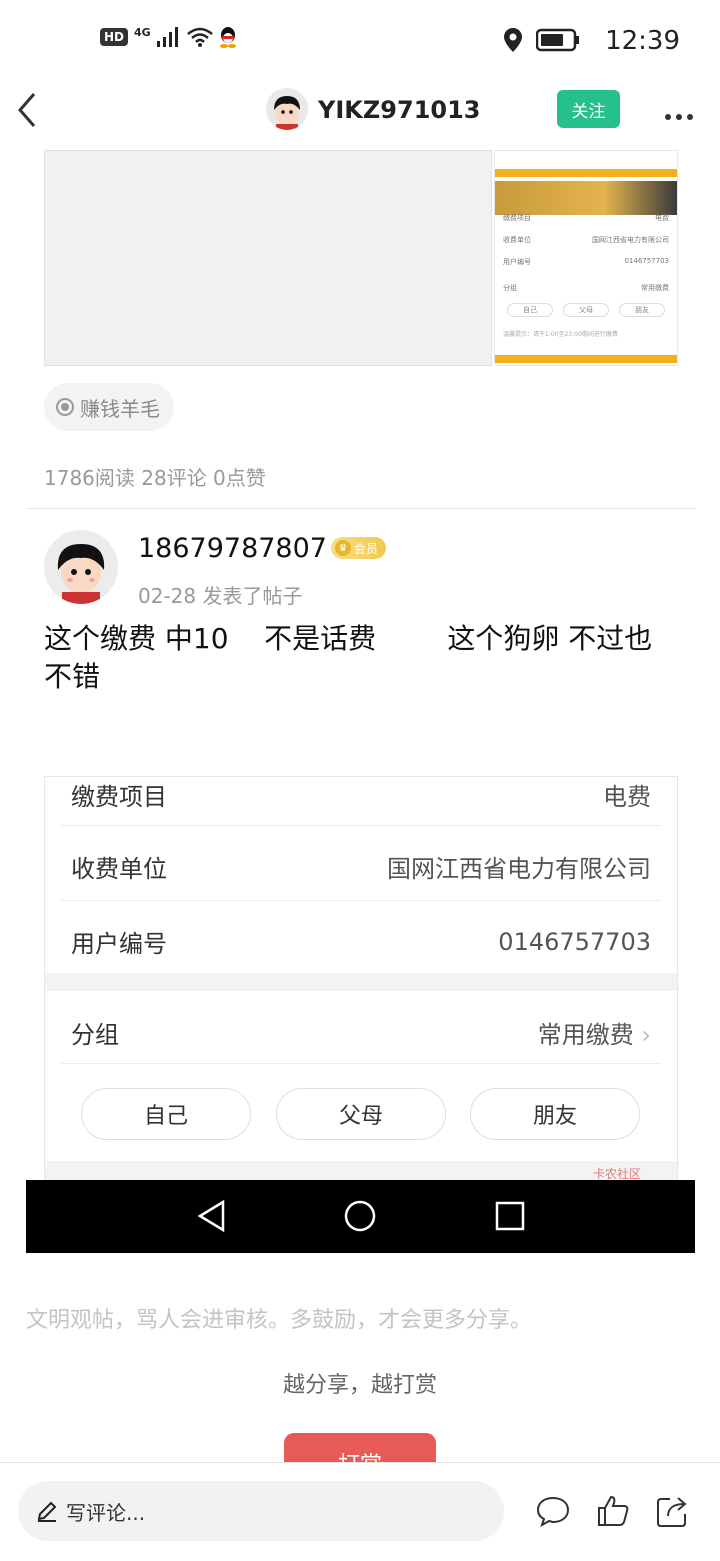 The image size is (720, 1561). I want to click on system-nav-bar, so click(360, 1216).